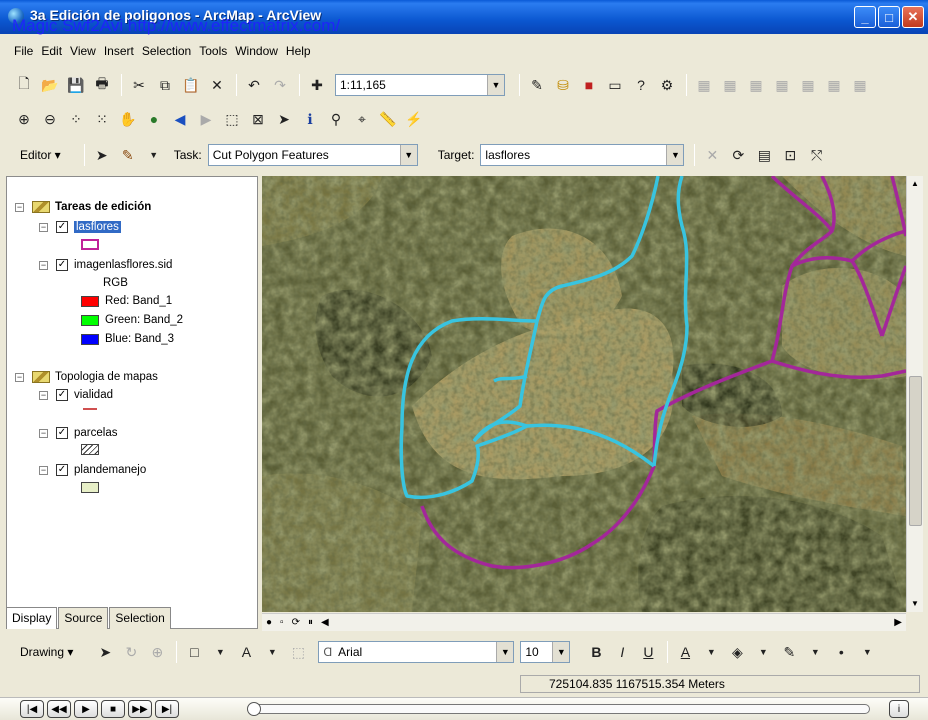 The image size is (928, 720). I want to click on arccatalog-icon: ⛁, so click(563, 85).